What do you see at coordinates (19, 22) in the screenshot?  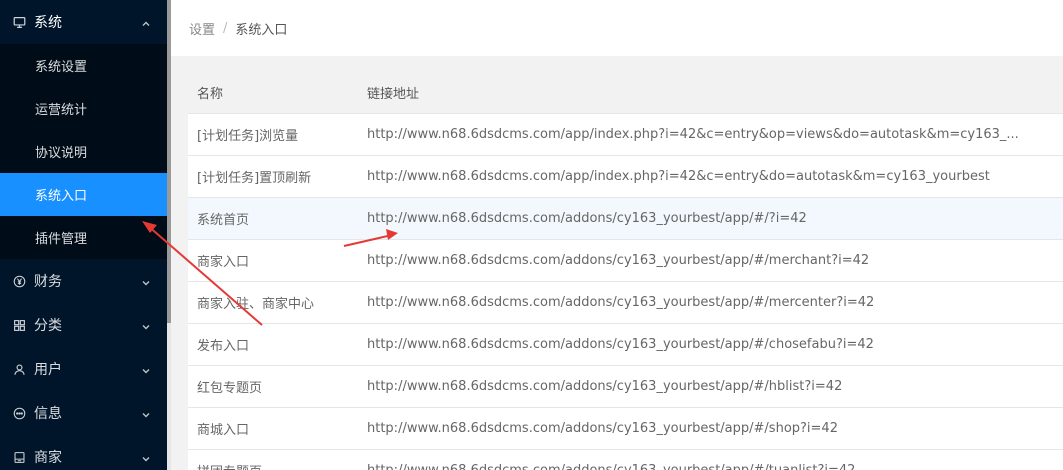 I see `monitor-icon` at bounding box center [19, 22].